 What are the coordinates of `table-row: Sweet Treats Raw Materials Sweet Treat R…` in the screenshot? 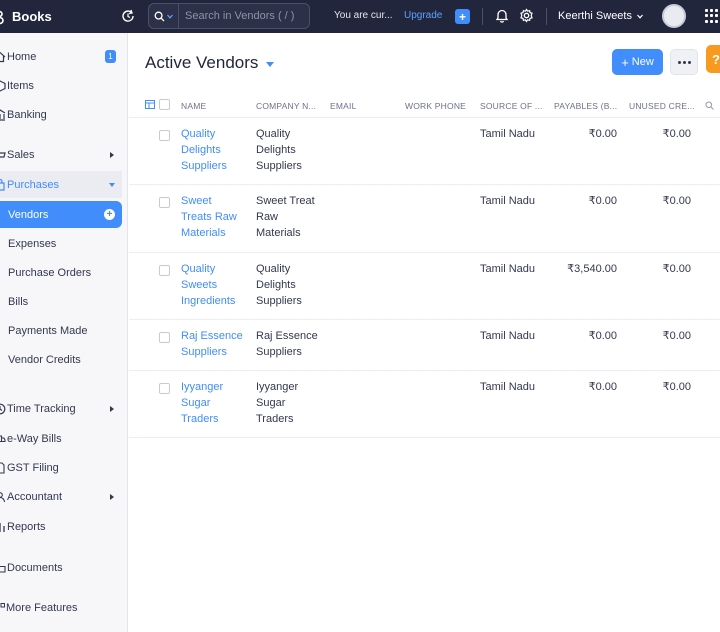 It's located at (424, 219).